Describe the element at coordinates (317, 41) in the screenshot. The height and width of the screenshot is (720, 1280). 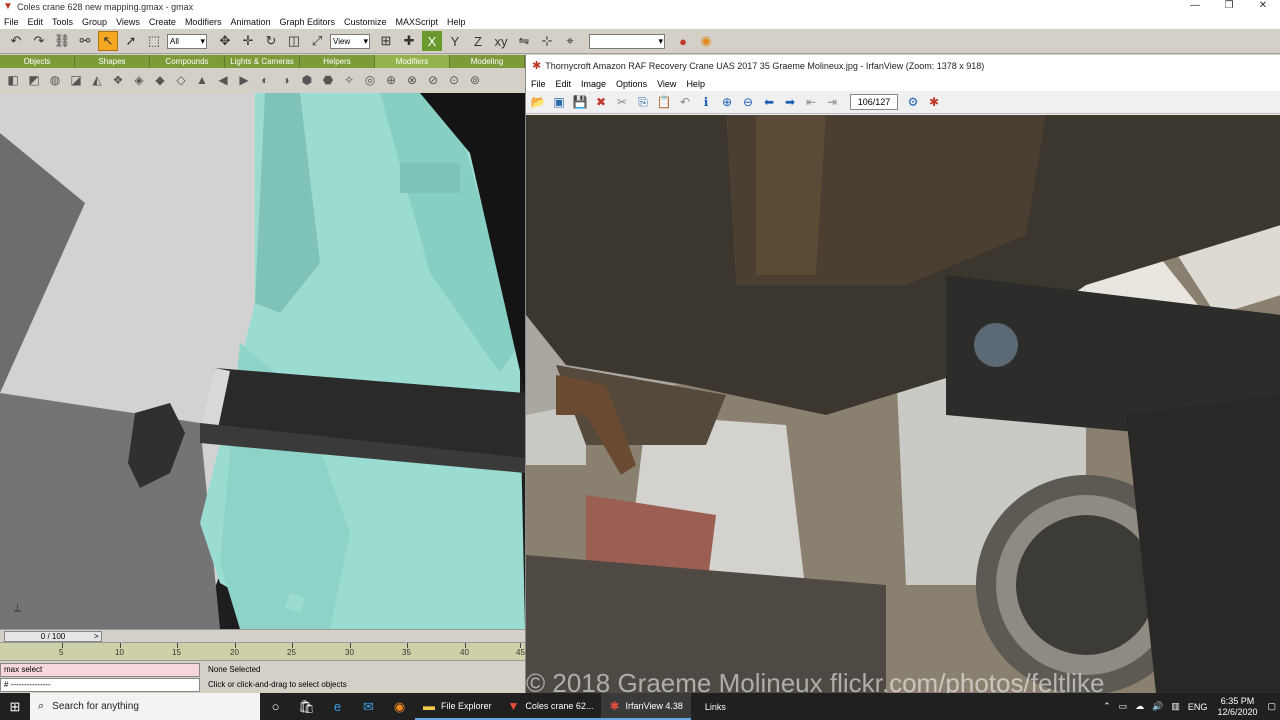
I see `select-link-icon: ⤢` at that location.